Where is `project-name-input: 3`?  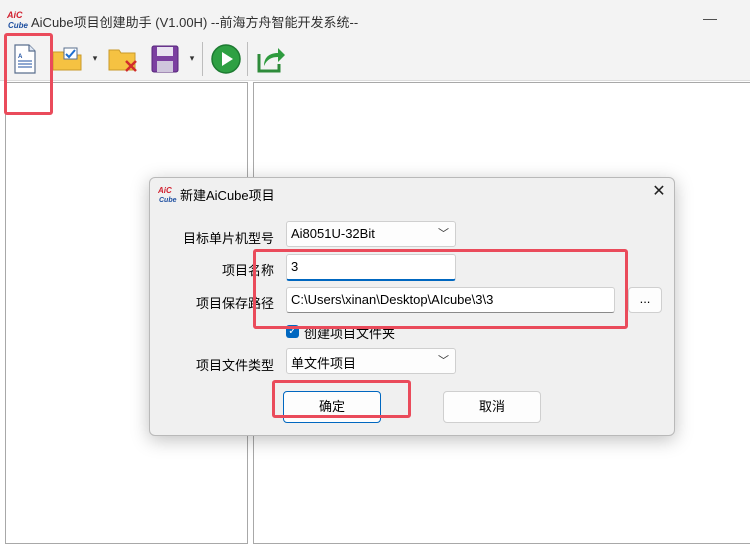
project-name-input: 3 is located at coordinates (371, 267).